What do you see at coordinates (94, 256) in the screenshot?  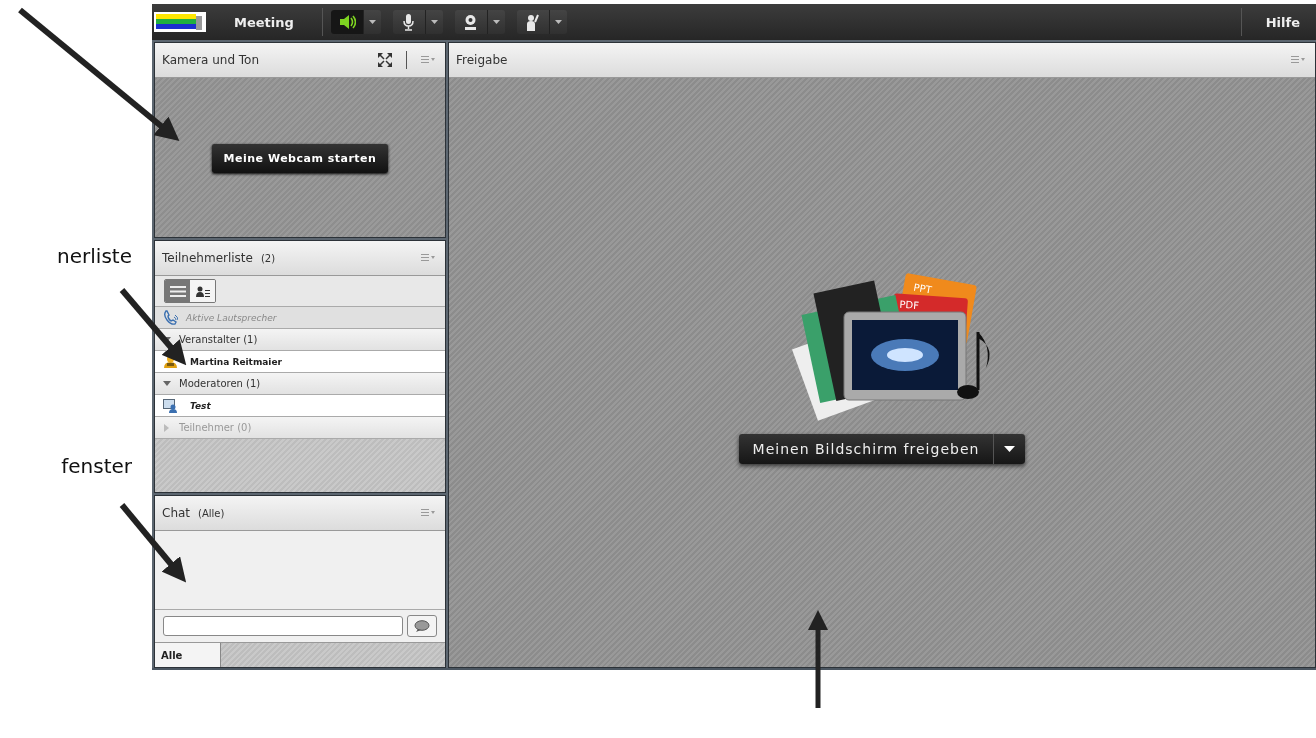 I see `annotation-label: nerliste` at bounding box center [94, 256].